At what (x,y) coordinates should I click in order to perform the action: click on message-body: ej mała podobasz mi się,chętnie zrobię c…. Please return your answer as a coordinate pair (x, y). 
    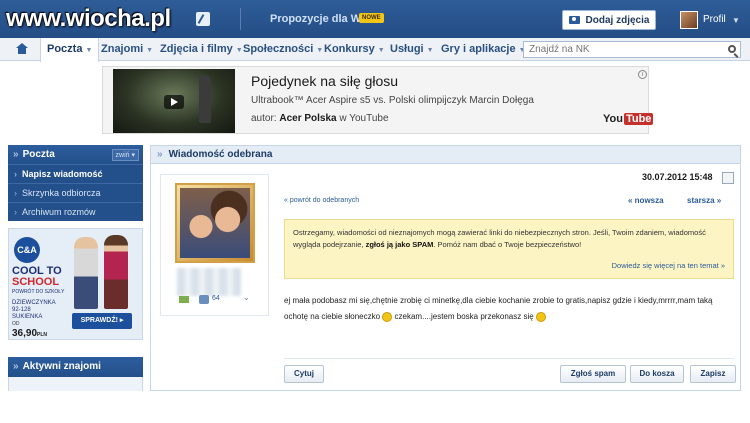
    Looking at the image, I should click on (498, 309).